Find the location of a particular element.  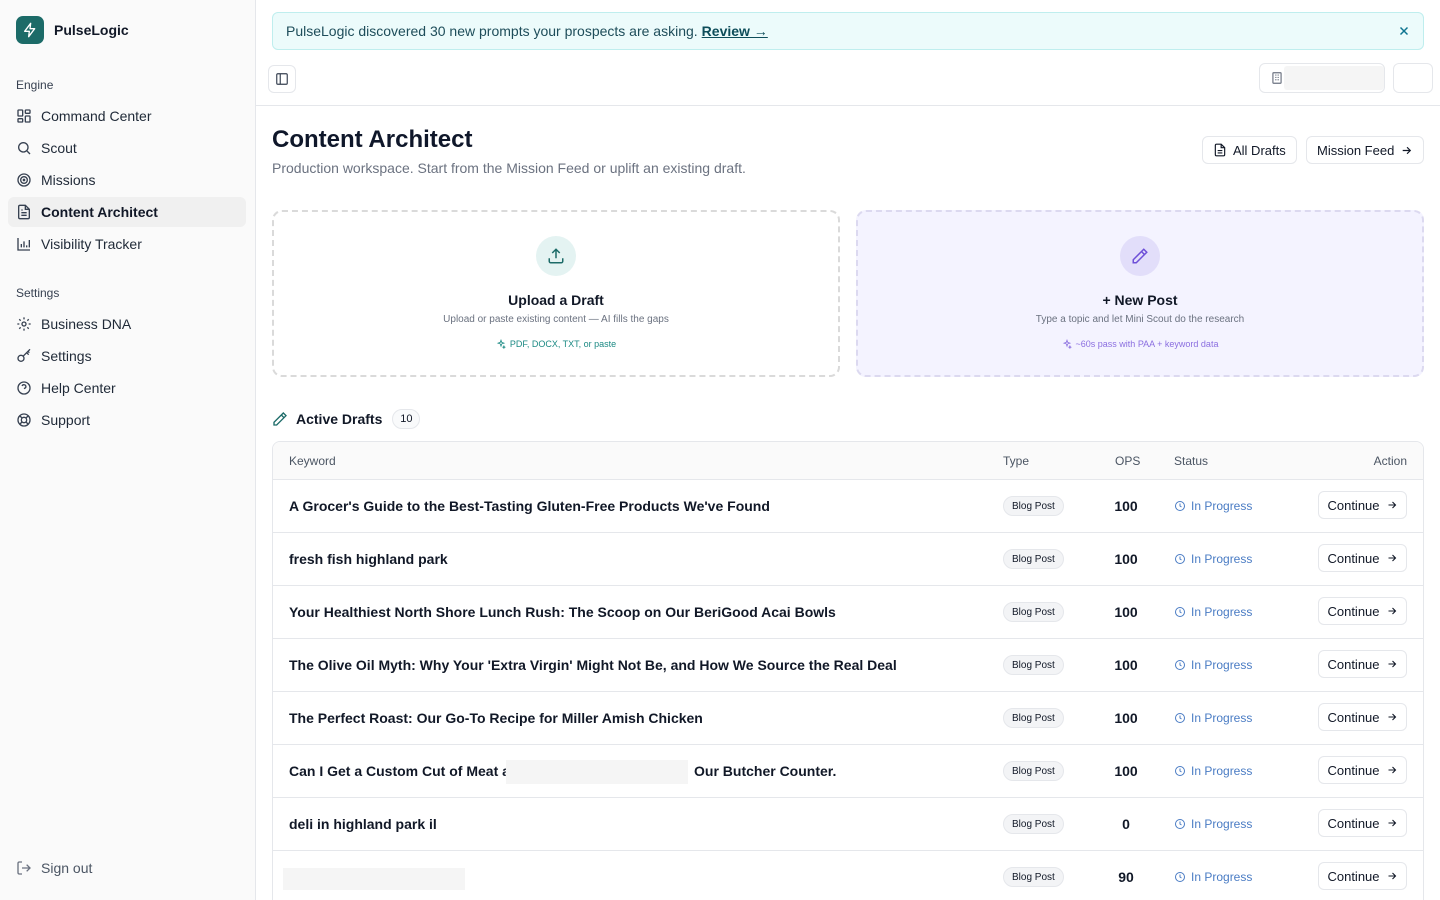

sidebar-item-label: Scout is located at coordinates (59, 148).